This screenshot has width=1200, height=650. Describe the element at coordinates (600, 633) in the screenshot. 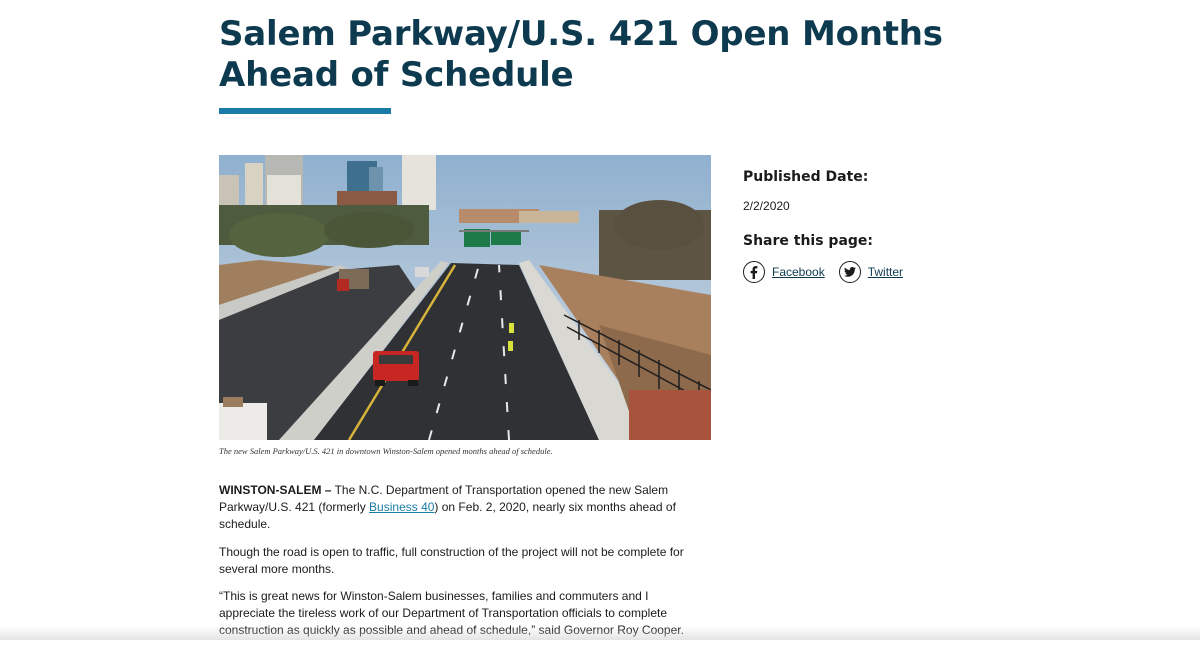

I see `bottom-shadow` at that location.